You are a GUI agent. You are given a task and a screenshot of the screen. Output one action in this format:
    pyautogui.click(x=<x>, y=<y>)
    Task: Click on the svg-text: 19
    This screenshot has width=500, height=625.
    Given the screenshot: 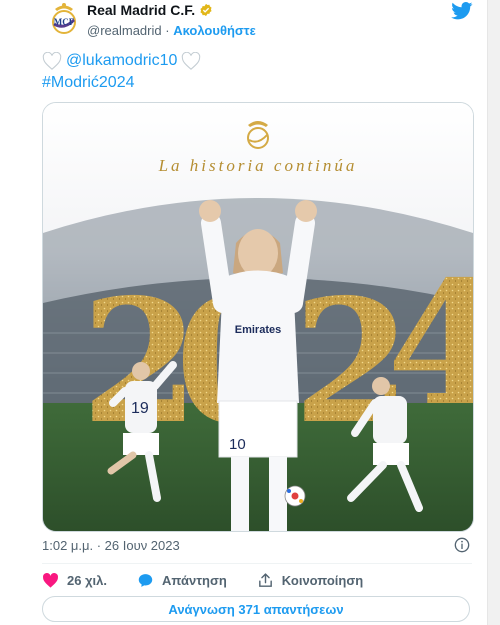 What is the action you would take?
    pyautogui.click(x=140, y=408)
    